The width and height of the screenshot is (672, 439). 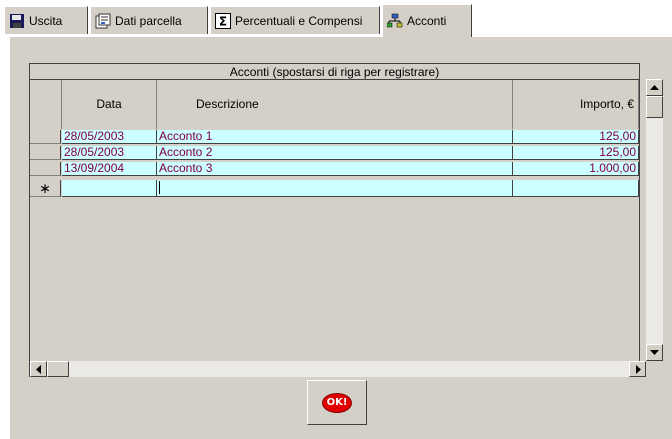 I want to click on table-row: 28/05/2003 Acconto 2 125,00, so click(x=334, y=153).